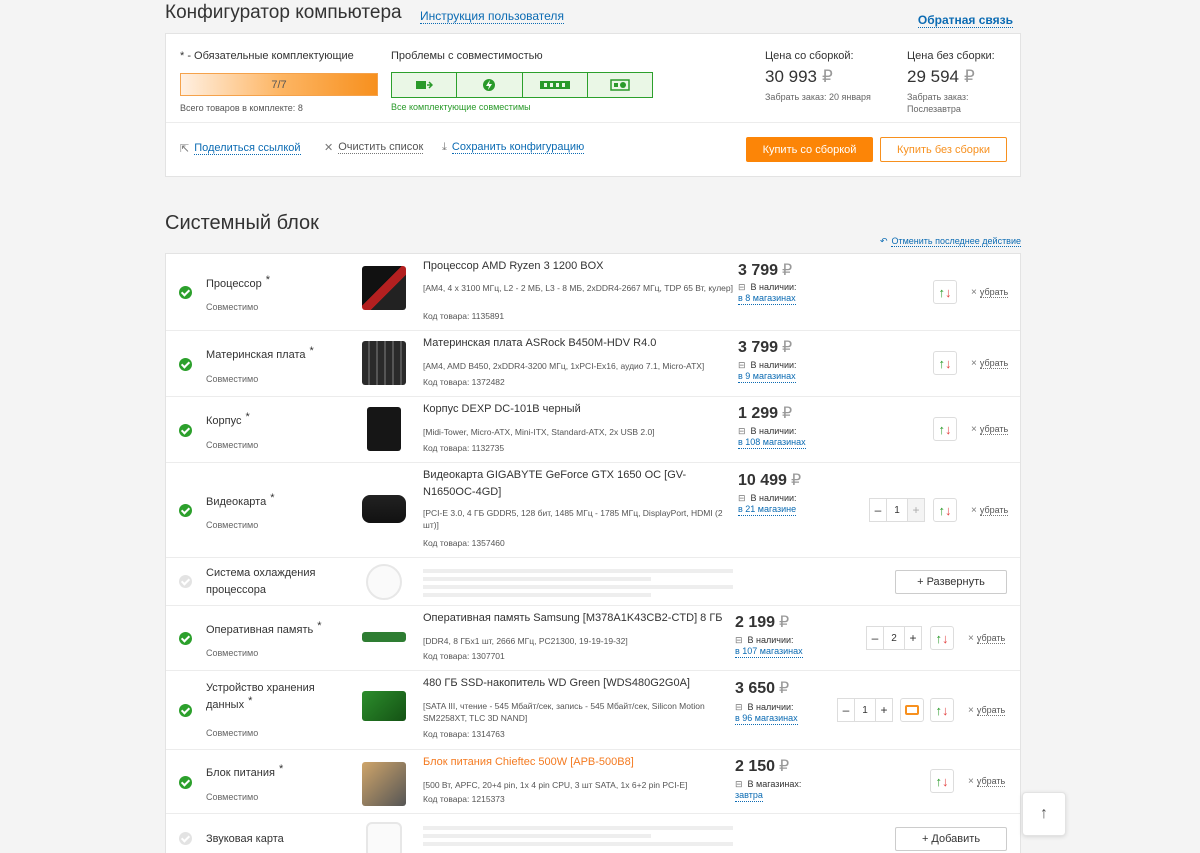  I want to click on price-with-build-label: Цена со сборкой:, so click(809, 56).